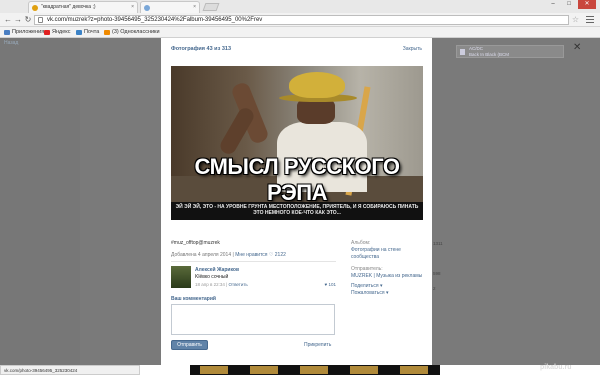 The image size is (600, 375). I want to click on browser-tab-active: "квадратная" девочка ;) ×, so click(83, 7).